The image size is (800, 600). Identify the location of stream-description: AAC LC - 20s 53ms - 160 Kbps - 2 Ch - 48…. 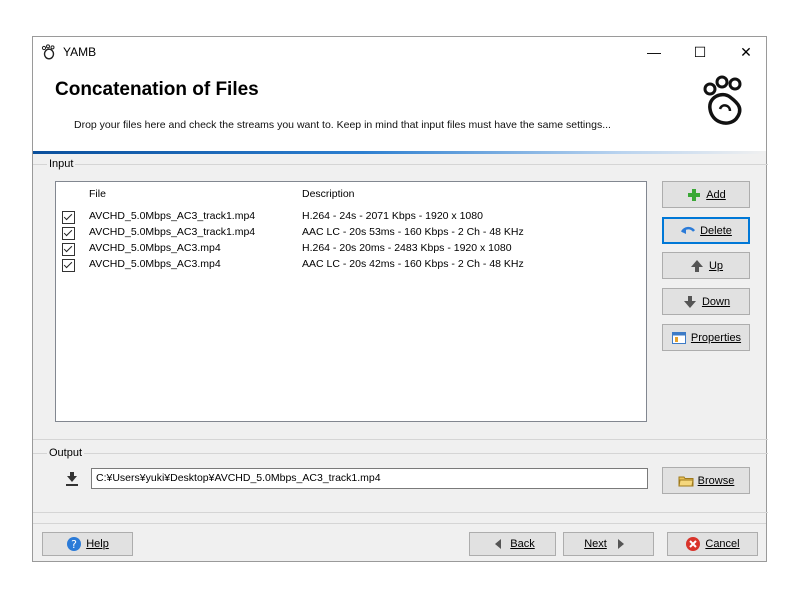
(413, 232).